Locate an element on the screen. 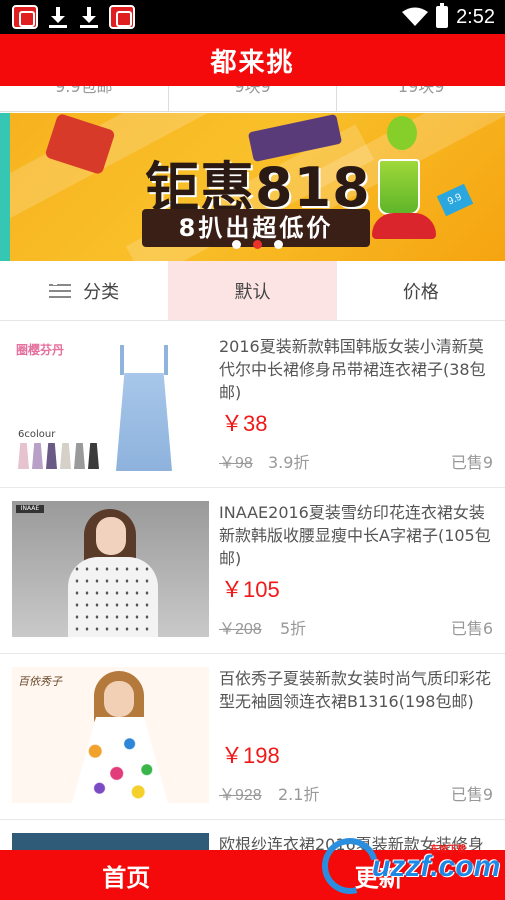 The height and width of the screenshot is (900, 505). nav-updates: 更新 is located at coordinates (379, 875).